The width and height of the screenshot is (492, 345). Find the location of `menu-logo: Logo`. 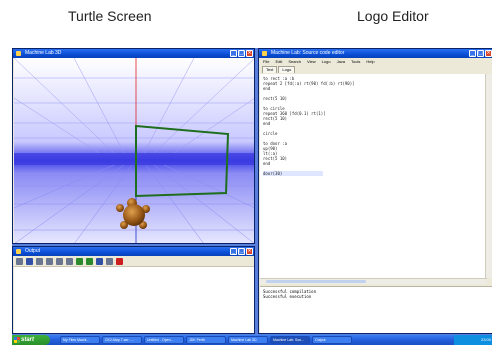

menu-logo: Logo is located at coordinates (326, 61).